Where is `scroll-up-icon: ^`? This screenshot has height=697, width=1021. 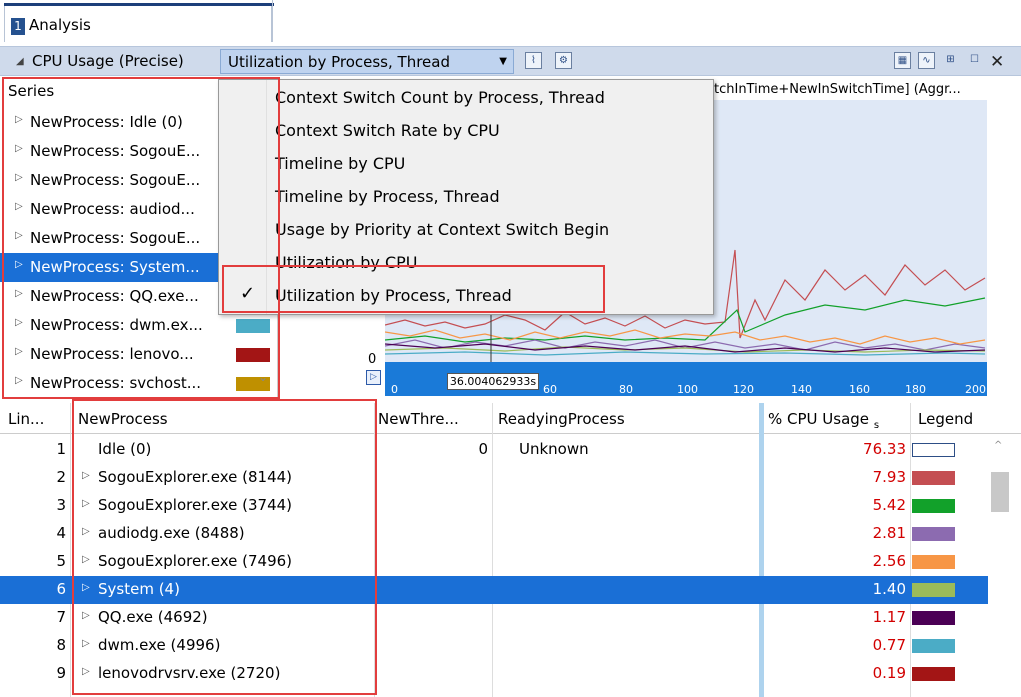 scroll-up-icon: ^ is located at coordinates (998, 445).